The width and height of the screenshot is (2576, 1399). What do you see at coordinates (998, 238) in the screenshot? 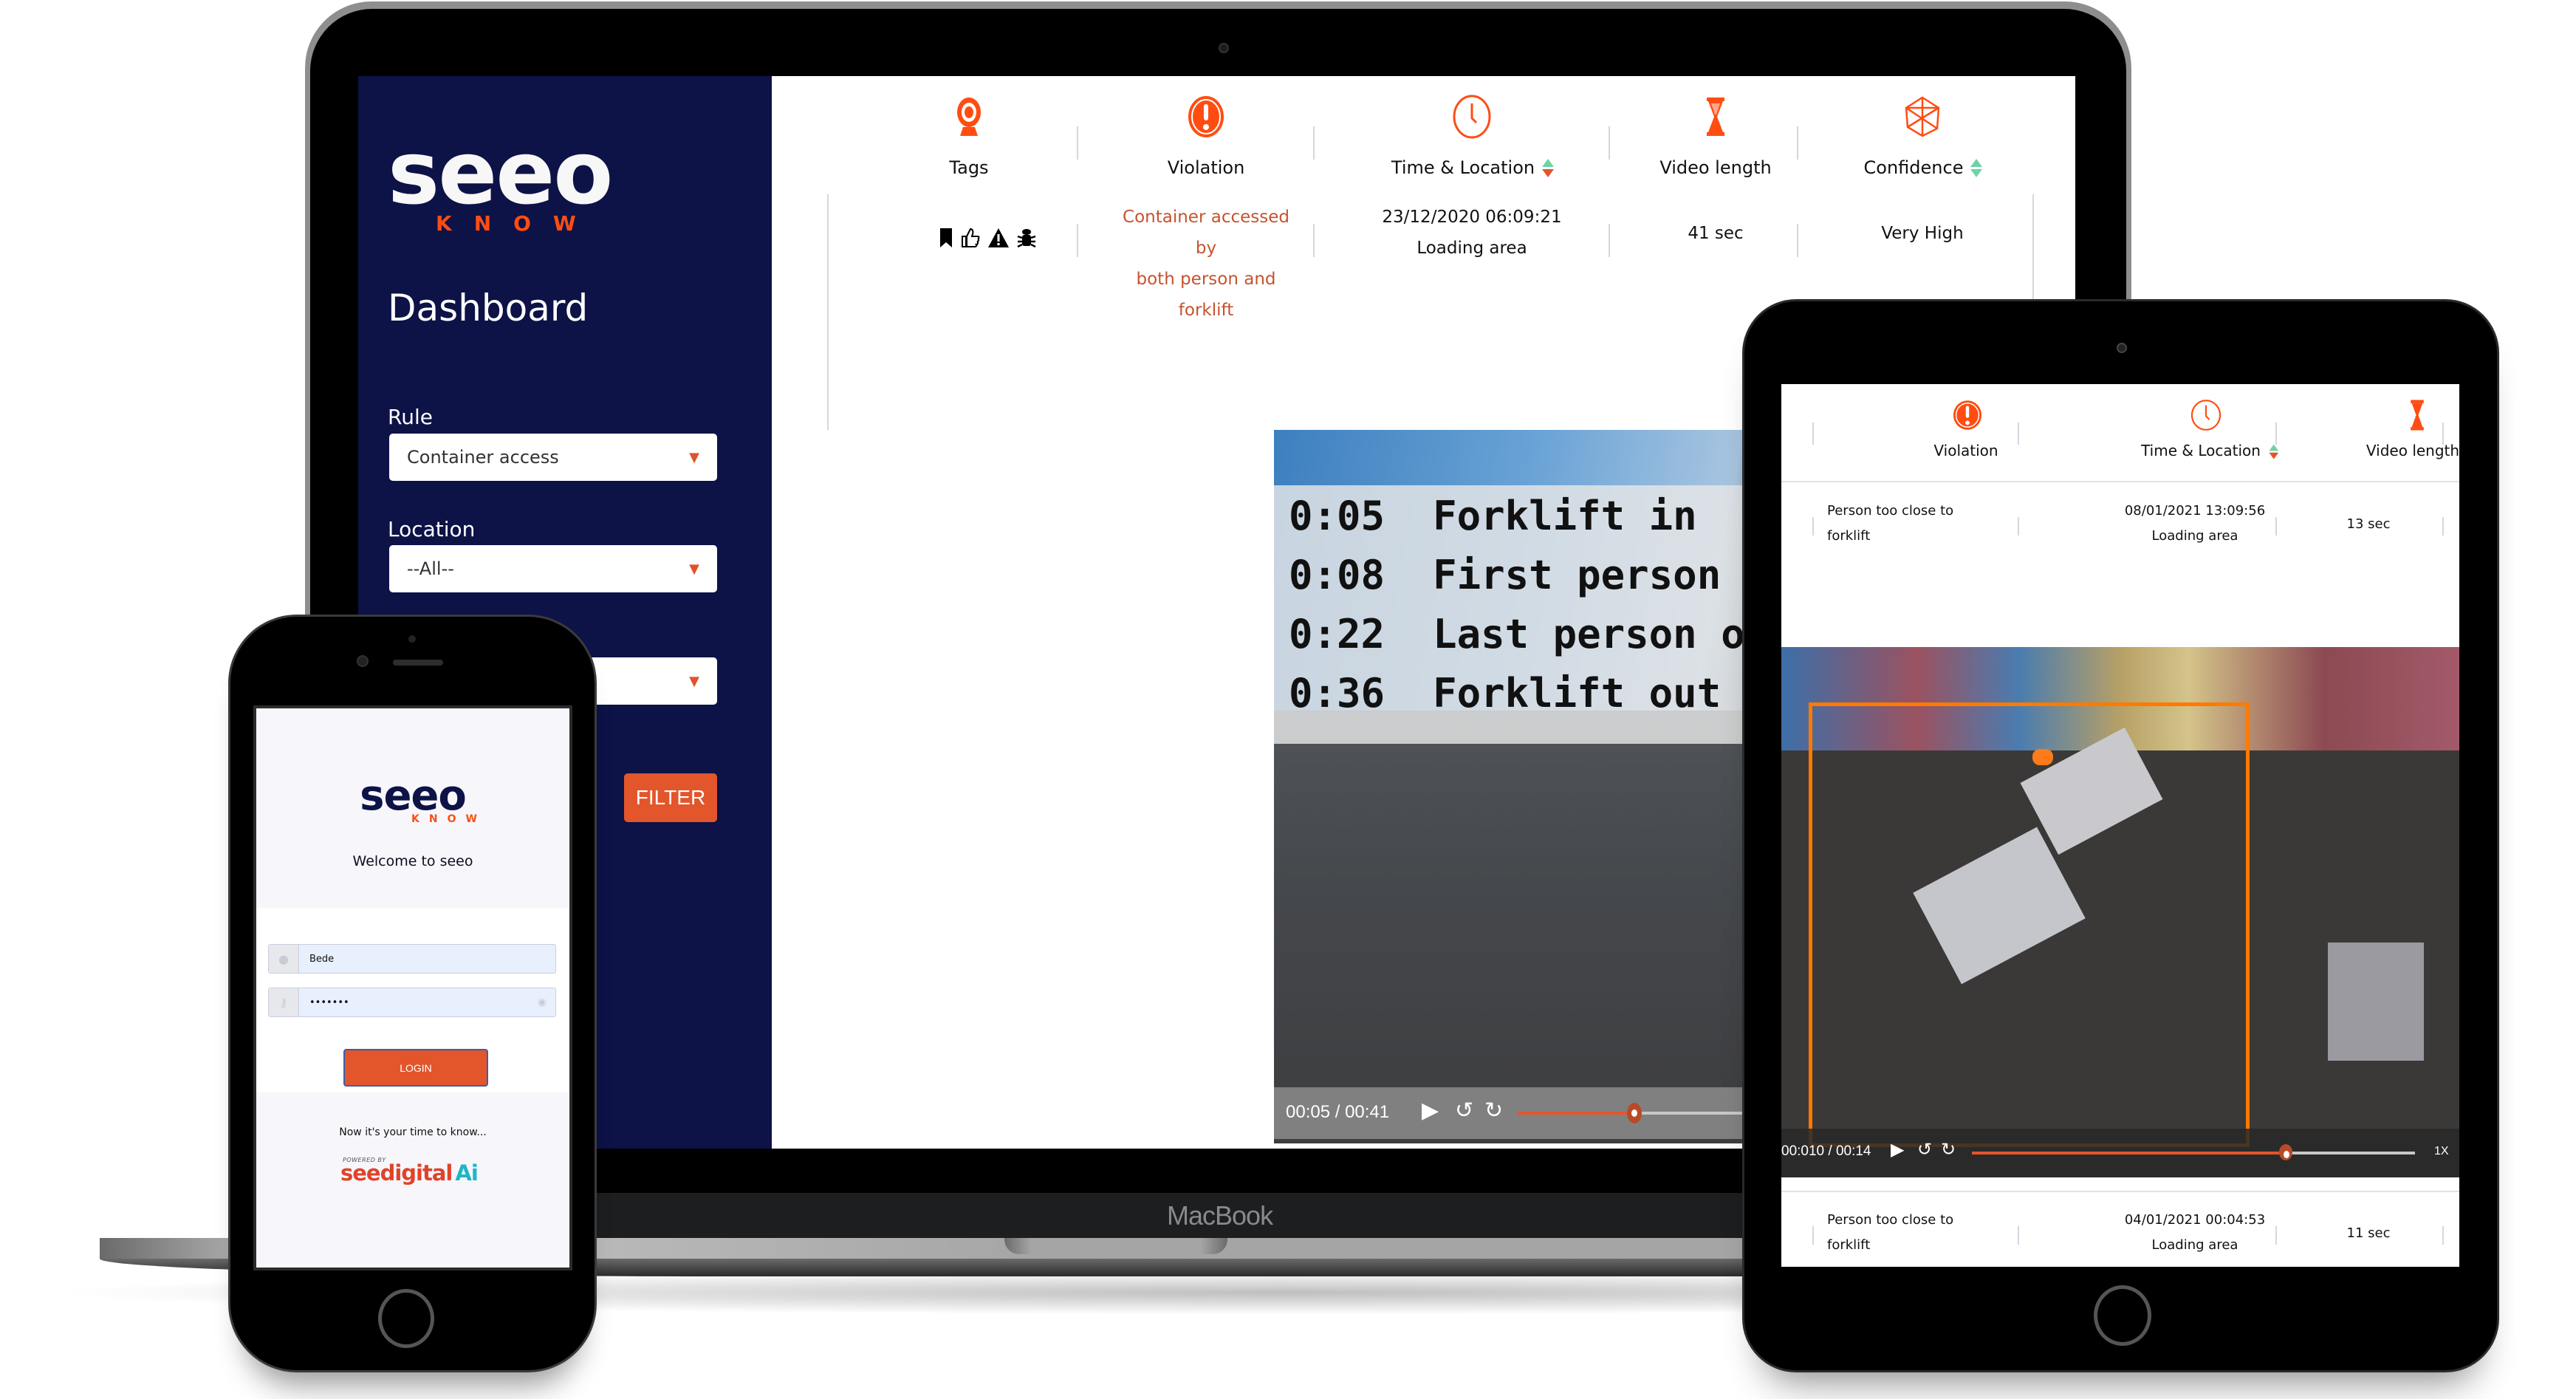
I see `warning-icon` at bounding box center [998, 238].